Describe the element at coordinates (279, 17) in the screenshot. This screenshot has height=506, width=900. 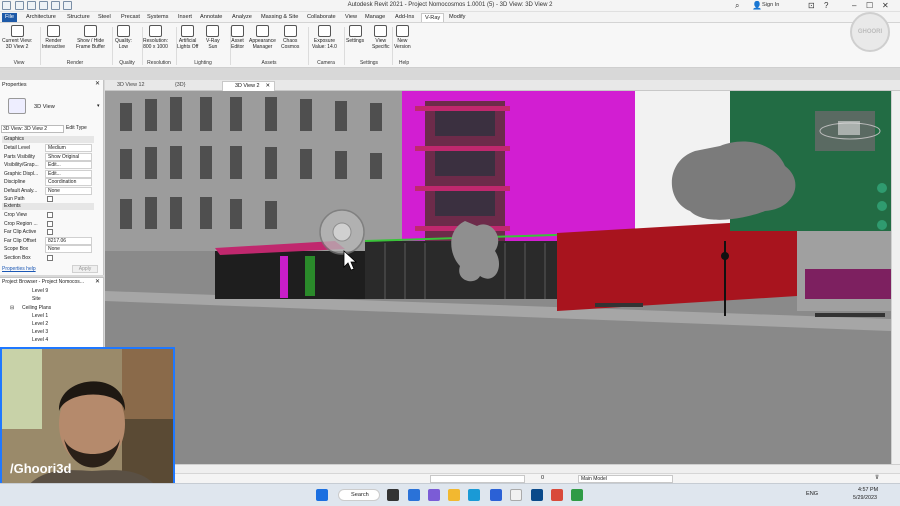
I see `ribbon-tab: Massing & Site` at that location.